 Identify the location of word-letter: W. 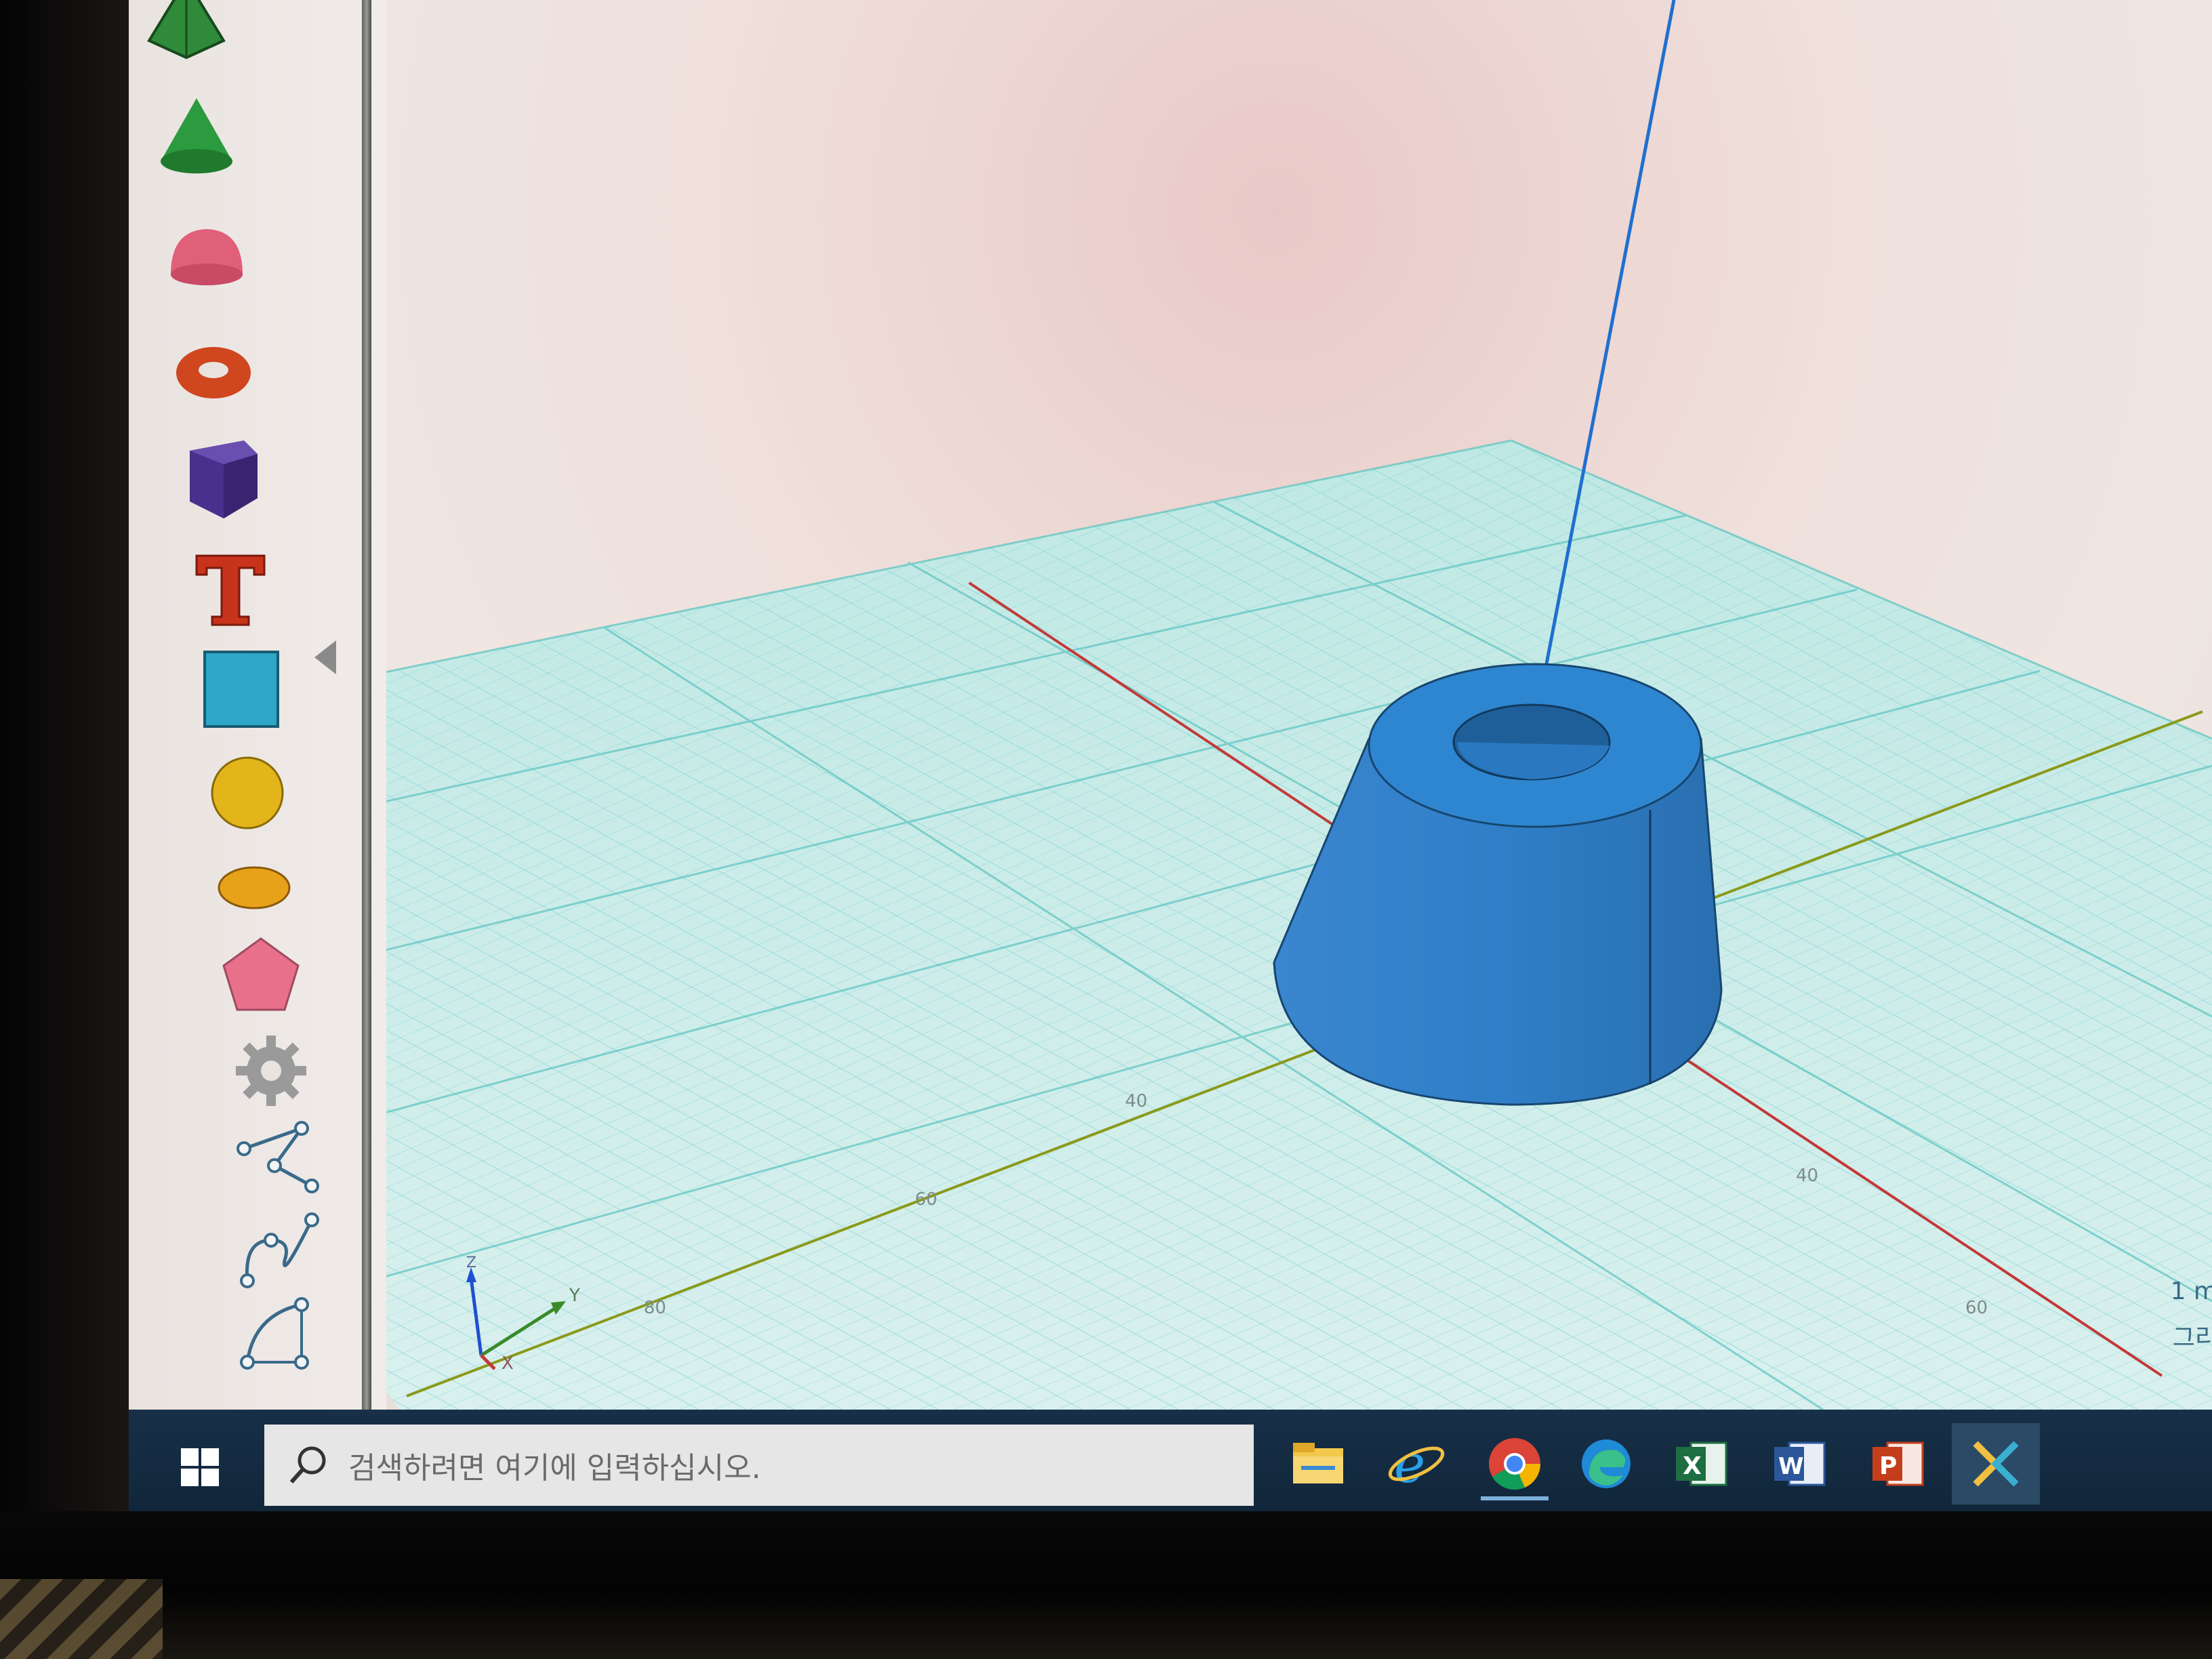
(1791, 1467).